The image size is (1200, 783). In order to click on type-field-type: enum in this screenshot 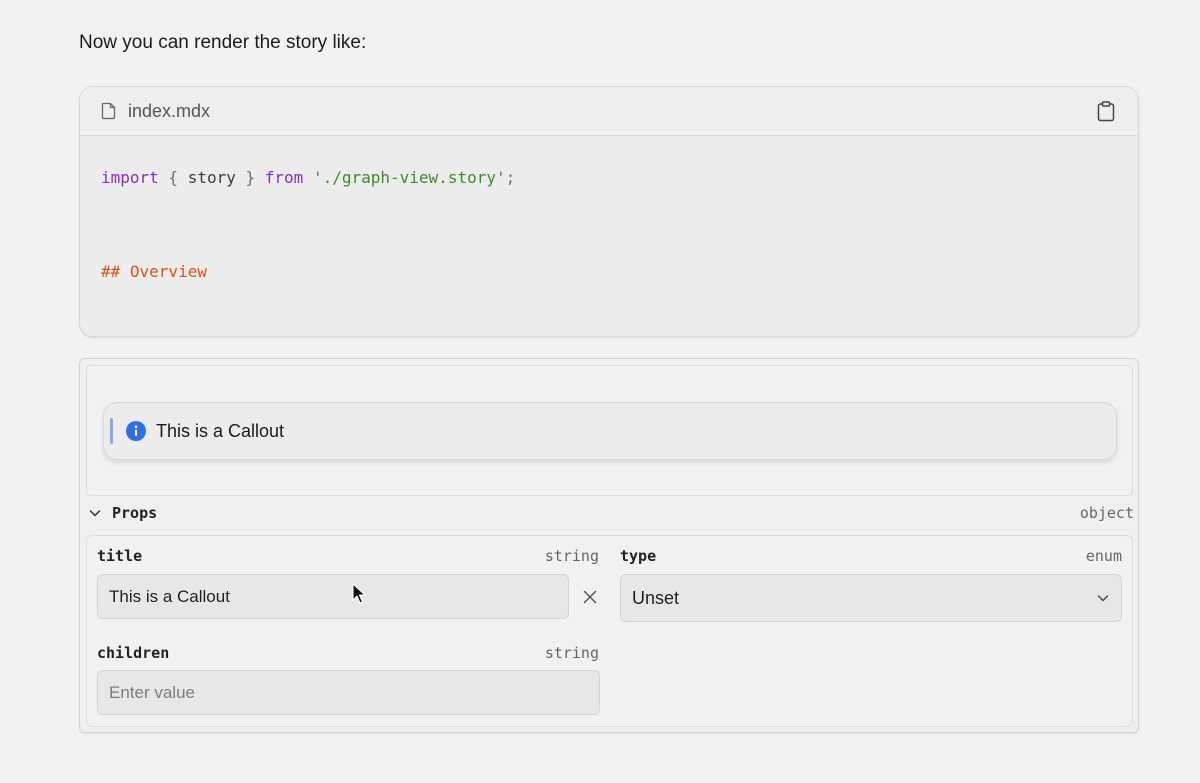, I will do `click(1103, 556)`.